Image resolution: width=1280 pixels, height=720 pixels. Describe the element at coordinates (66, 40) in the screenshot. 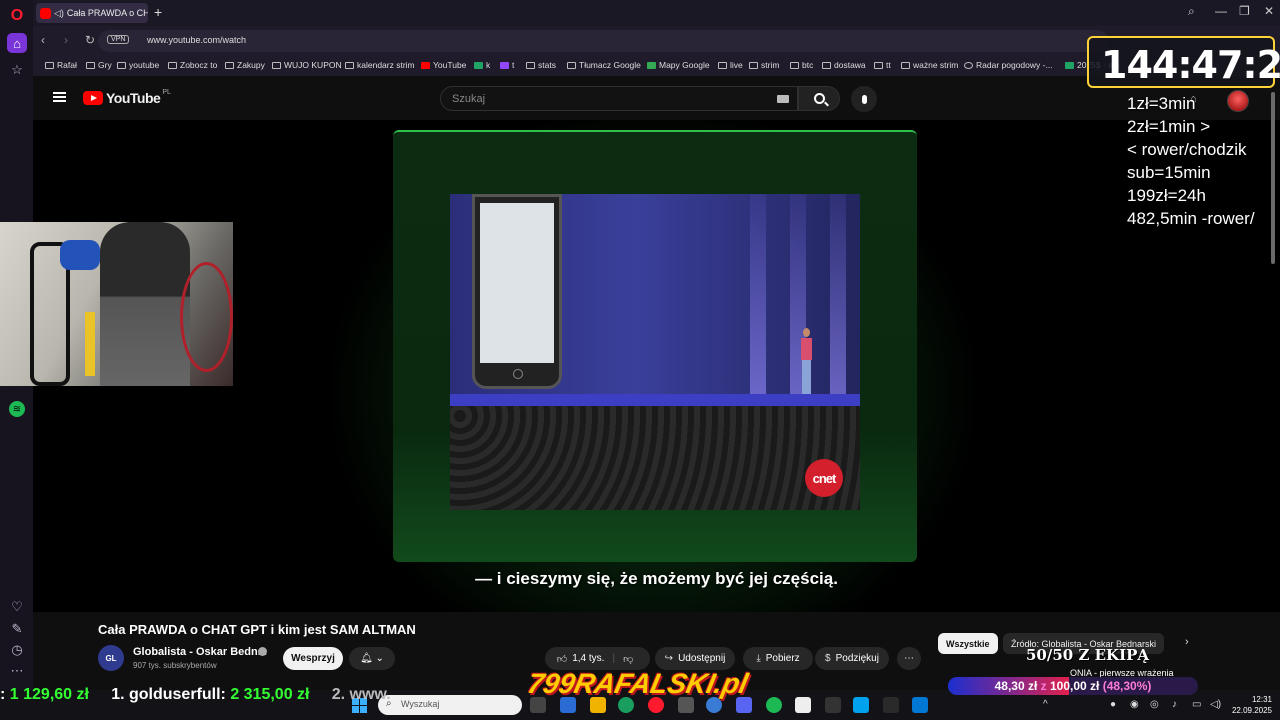

I see `forward-button: ›` at that location.